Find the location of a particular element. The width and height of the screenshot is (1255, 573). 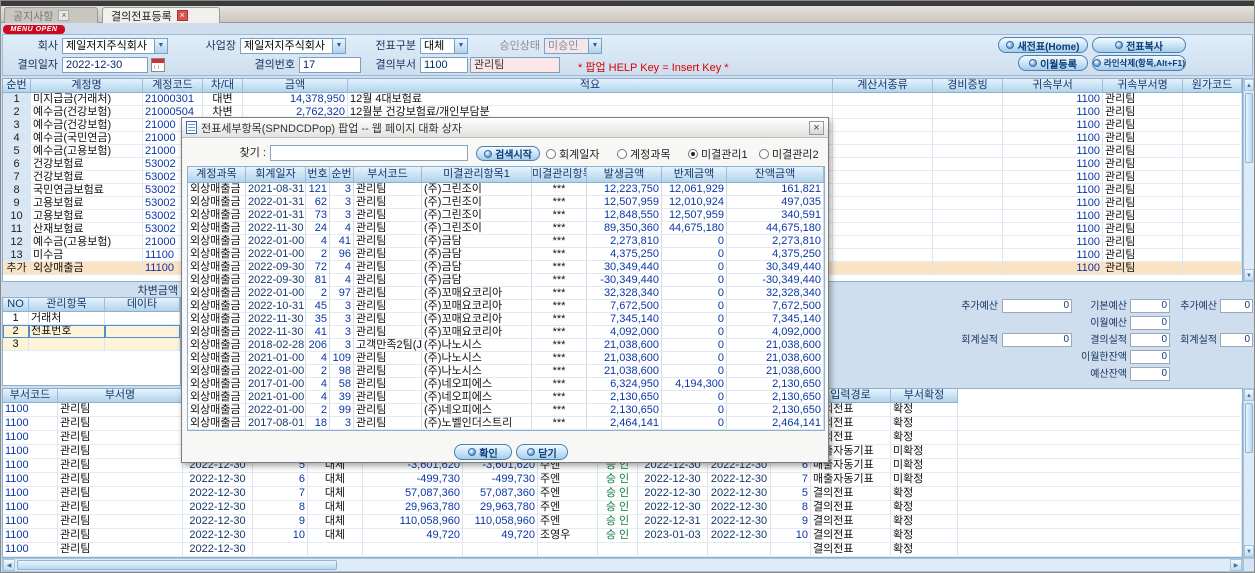

date-input: 2022-12-30 is located at coordinates (105, 65).